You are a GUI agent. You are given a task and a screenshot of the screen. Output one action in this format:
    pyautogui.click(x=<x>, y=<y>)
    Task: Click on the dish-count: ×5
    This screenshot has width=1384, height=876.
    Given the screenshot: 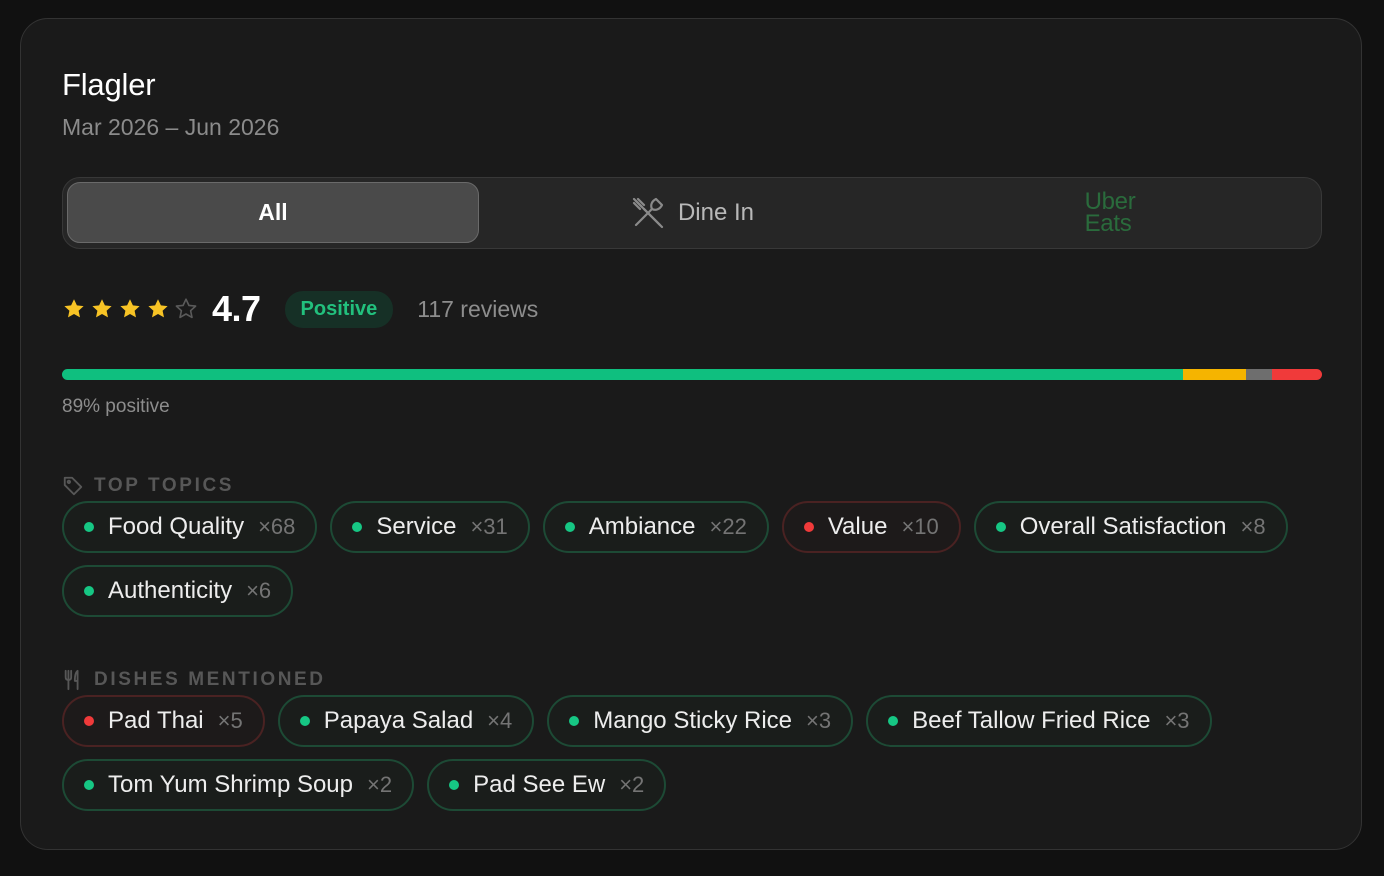 What is the action you would take?
    pyautogui.click(x=230, y=720)
    